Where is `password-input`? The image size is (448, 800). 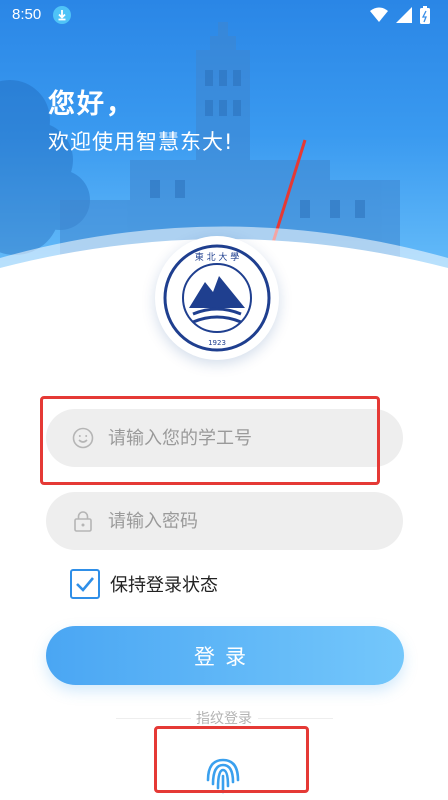 password-input is located at coordinates (243, 521).